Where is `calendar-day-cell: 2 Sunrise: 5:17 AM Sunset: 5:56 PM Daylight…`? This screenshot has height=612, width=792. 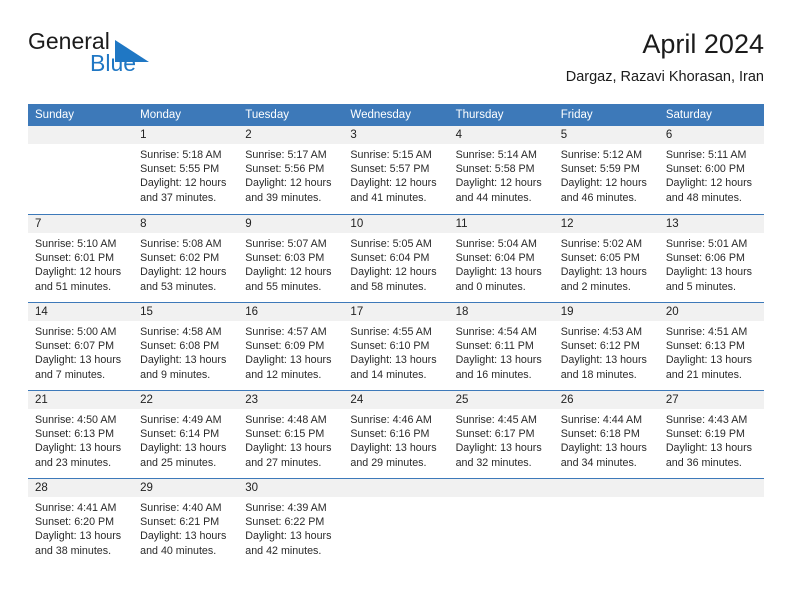 calendar-day-cell: 2 Sunrise: 5:17 AM Sunset: 5:56 PM Daylight… is located at coordinates (291, 170).